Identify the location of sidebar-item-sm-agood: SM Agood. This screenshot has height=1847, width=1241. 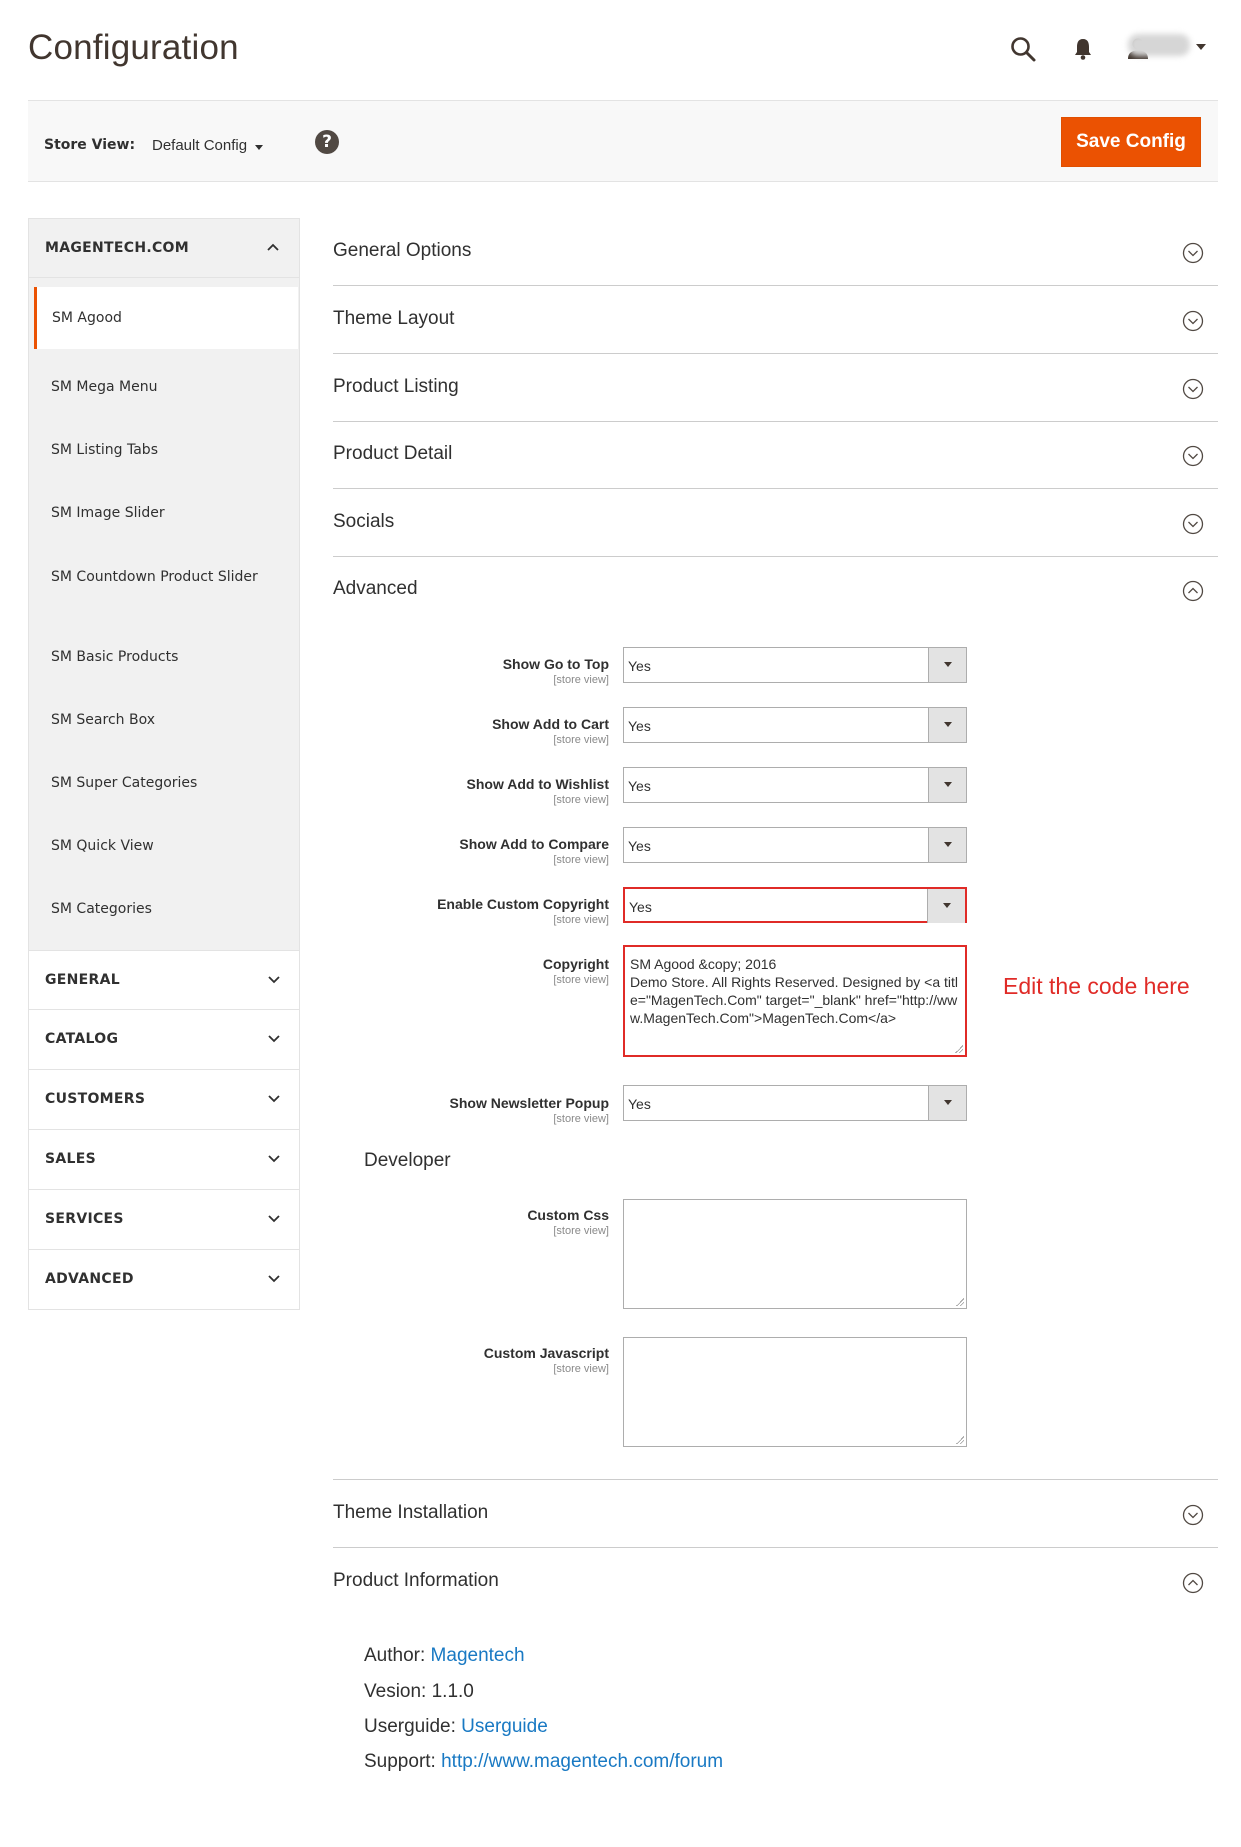
(166, 318).